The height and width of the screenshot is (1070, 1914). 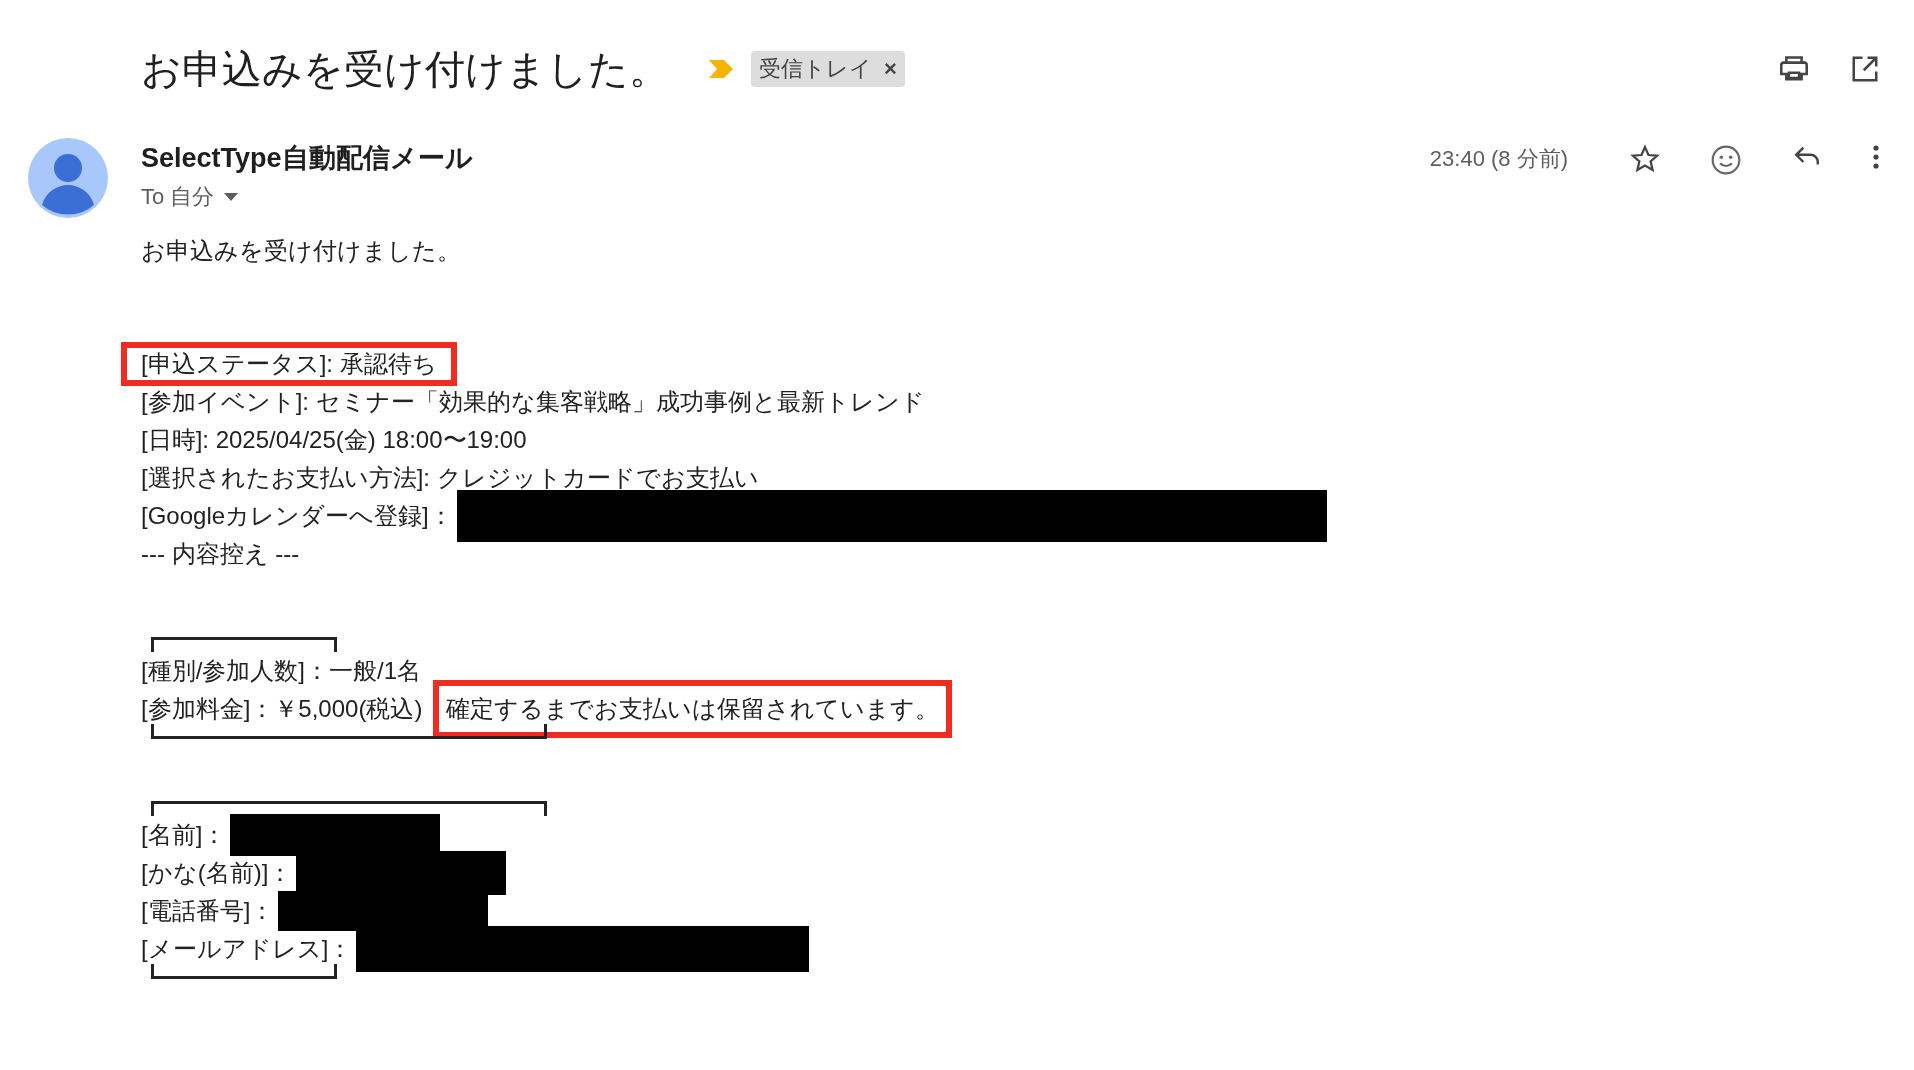 I want to click on print-icon, so click(x=1794, y=69).